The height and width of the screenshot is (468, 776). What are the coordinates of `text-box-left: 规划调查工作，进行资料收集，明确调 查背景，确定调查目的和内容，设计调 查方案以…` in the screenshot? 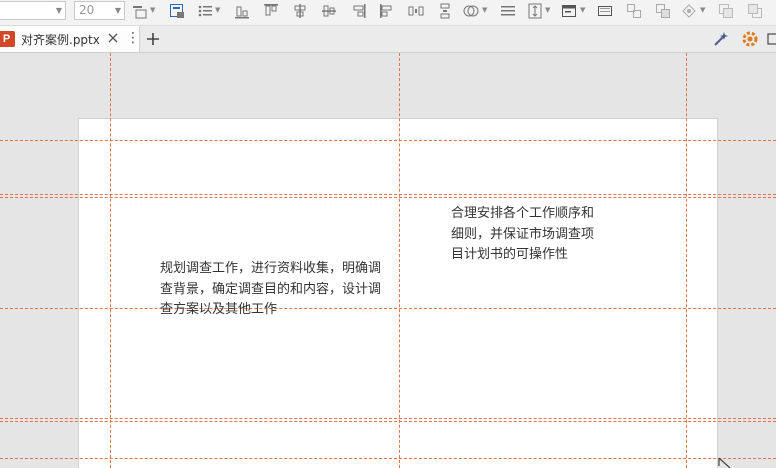 It's located at (270, 290).